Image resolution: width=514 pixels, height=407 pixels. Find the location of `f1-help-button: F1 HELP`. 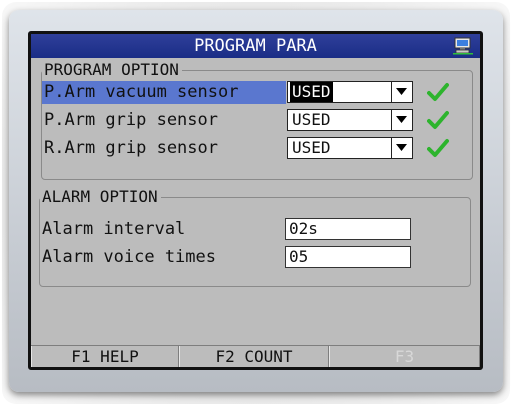

f1-help-button: F1 HELP is located at coordinates (105, 356).